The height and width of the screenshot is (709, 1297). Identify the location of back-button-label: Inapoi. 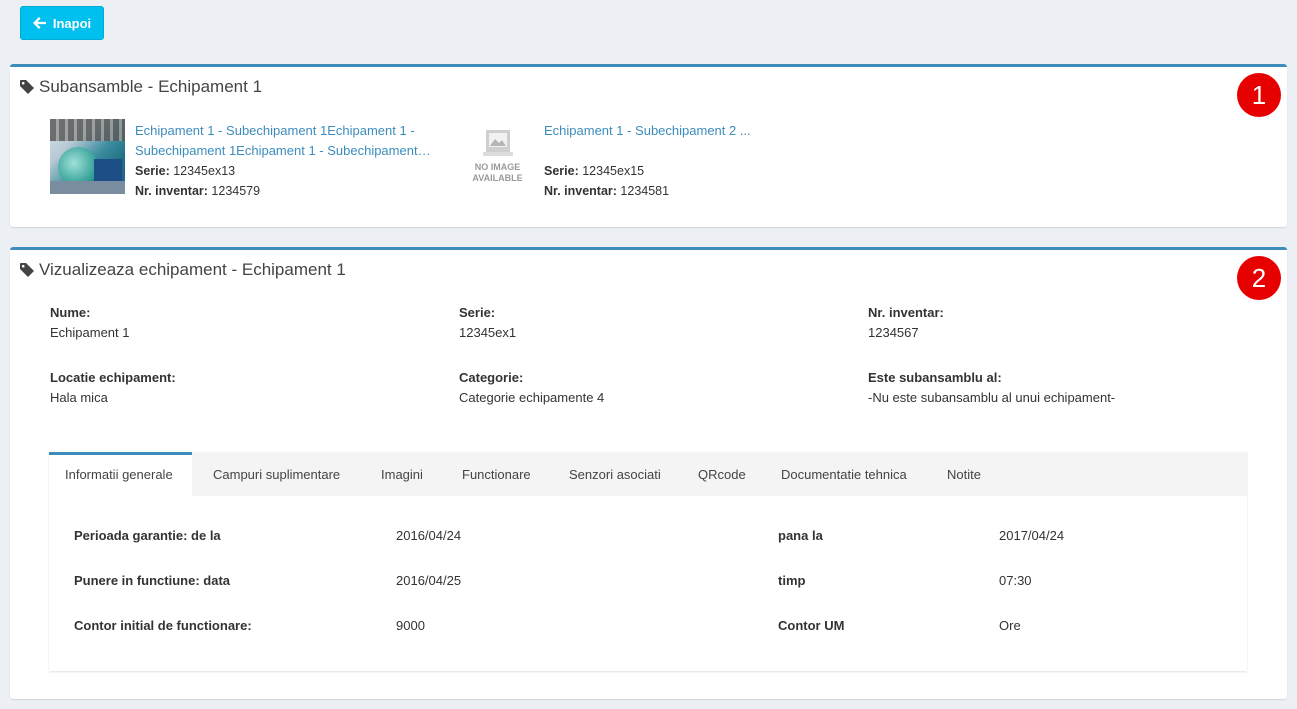
(72, 23).